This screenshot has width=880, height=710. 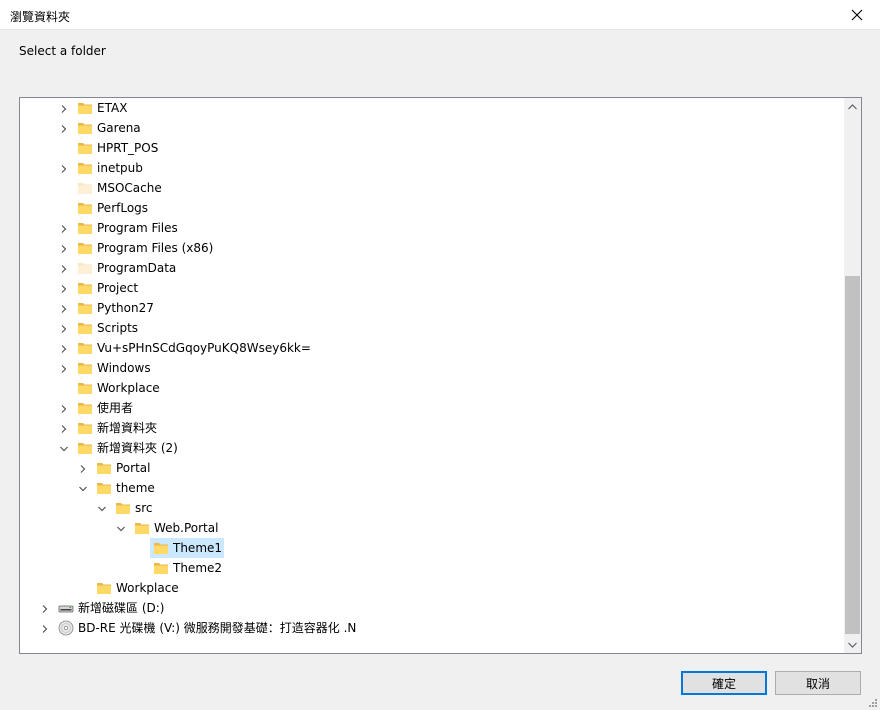 I want to click on tree-item: BD-RE 光碟機 (V:) 微服務開發基礎：打造容器化 .N, so click(x=432, y=628).